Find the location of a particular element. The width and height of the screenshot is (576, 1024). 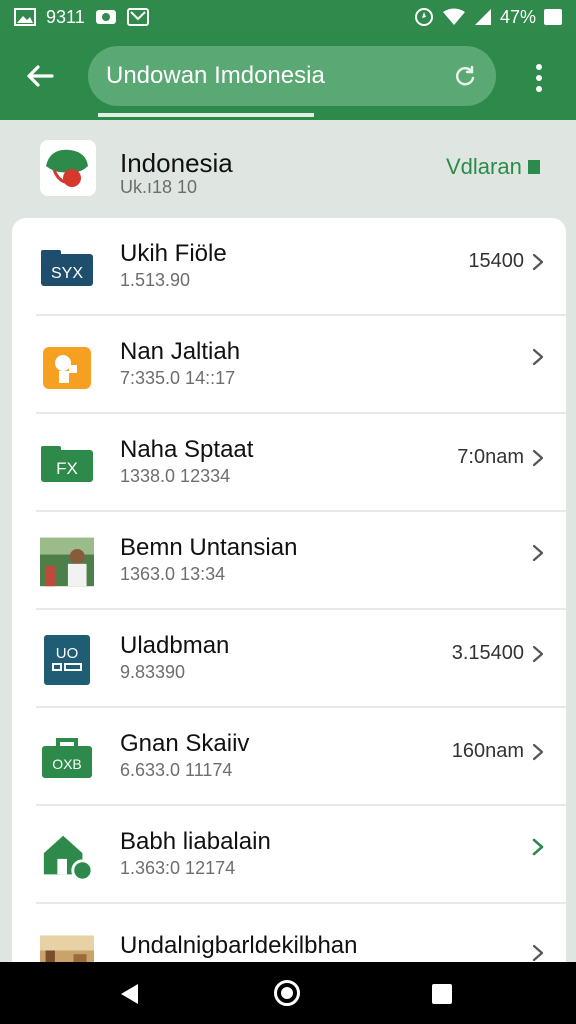

back-button is located at coordinates (40, 76).